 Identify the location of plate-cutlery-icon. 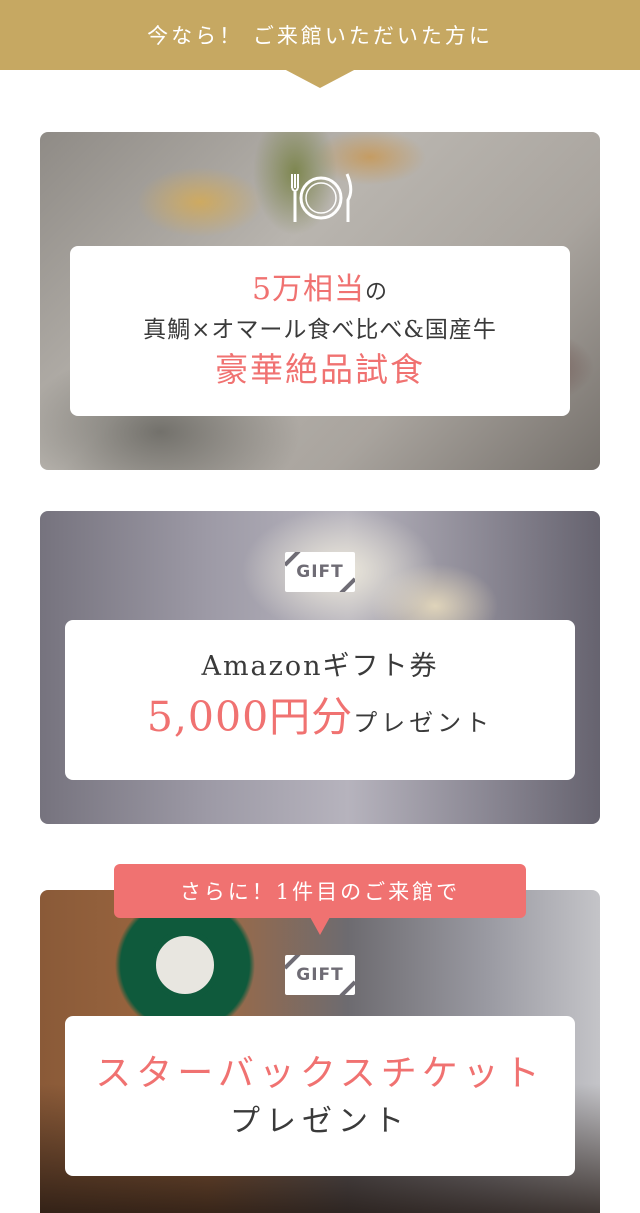
(322, 197).